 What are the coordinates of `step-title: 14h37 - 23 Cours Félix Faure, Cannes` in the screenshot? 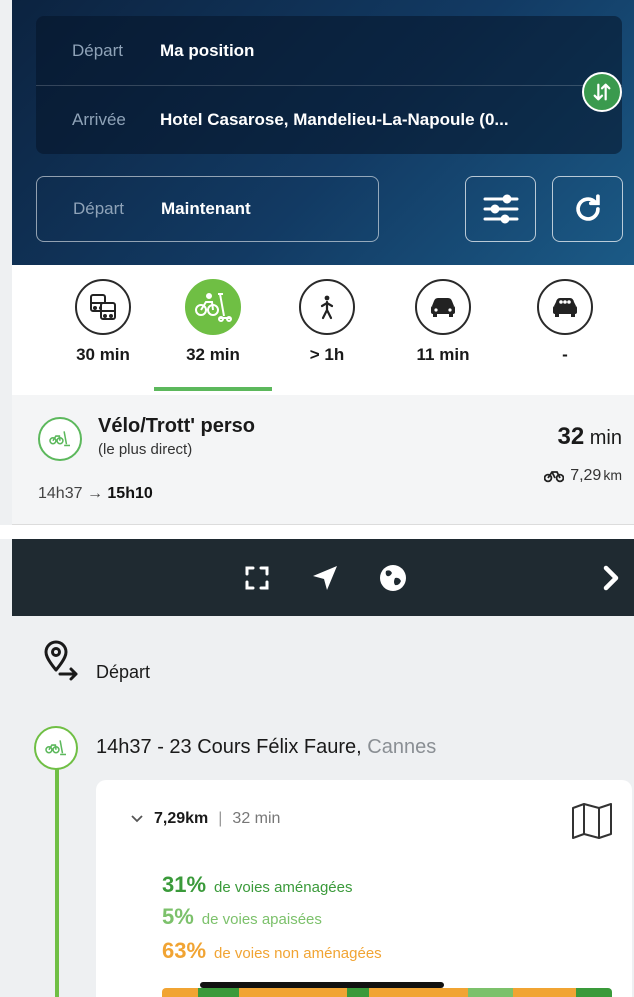 It's located at (266, 747).